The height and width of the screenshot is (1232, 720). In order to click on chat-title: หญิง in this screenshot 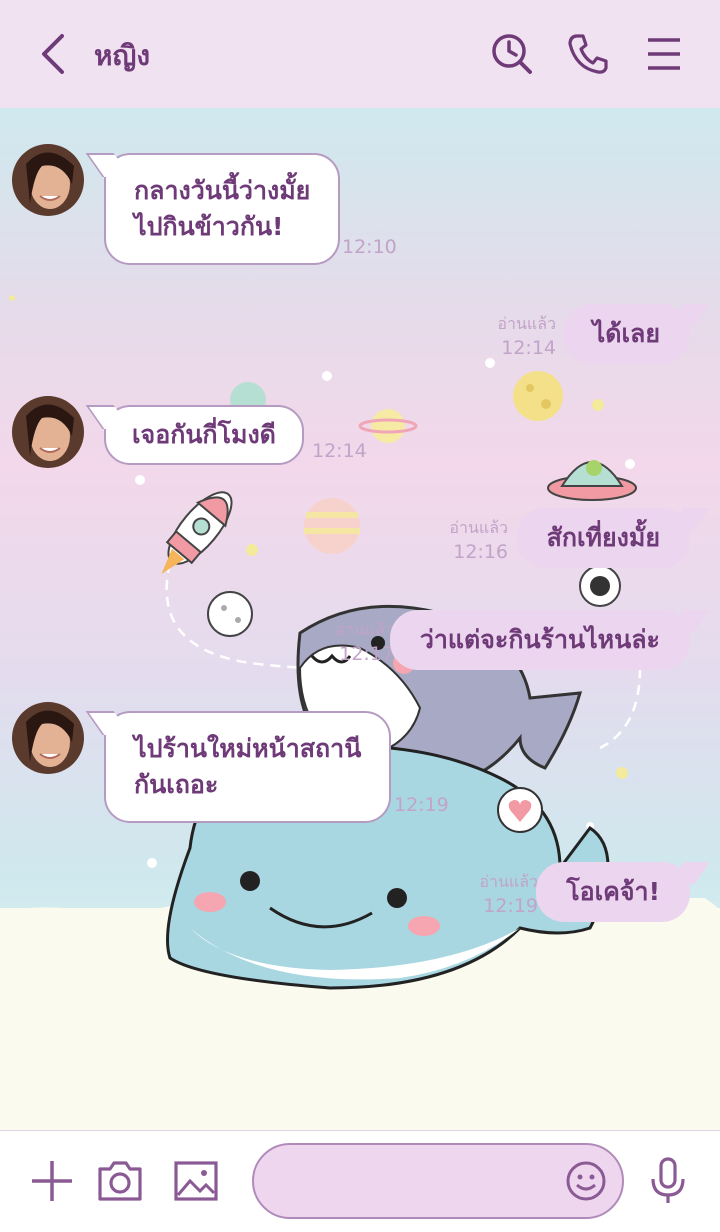, I will do `click(122, 55)`.